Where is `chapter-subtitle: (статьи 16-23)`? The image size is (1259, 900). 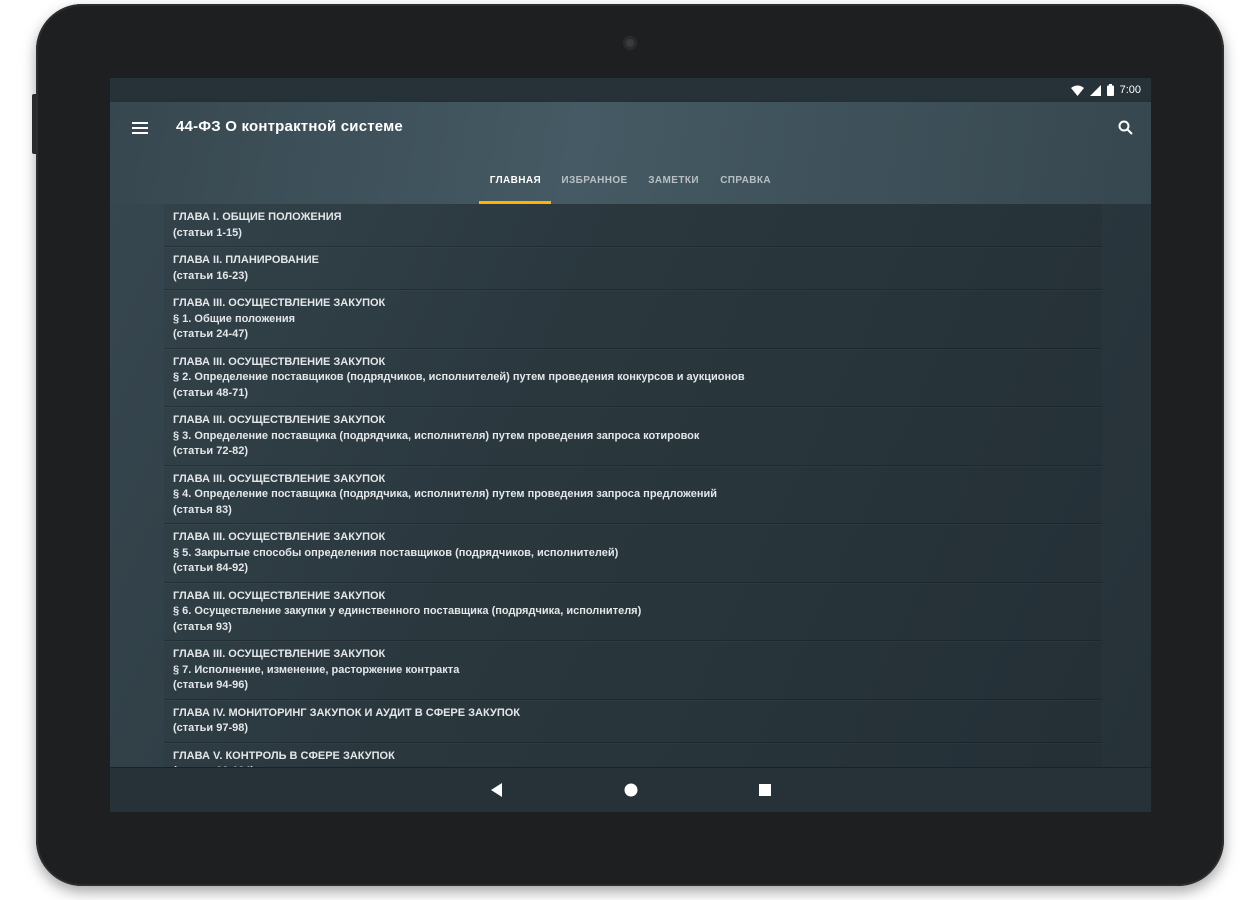
chapter-subtitle: (статьи 16-23) is located at coordinates (211, 275).